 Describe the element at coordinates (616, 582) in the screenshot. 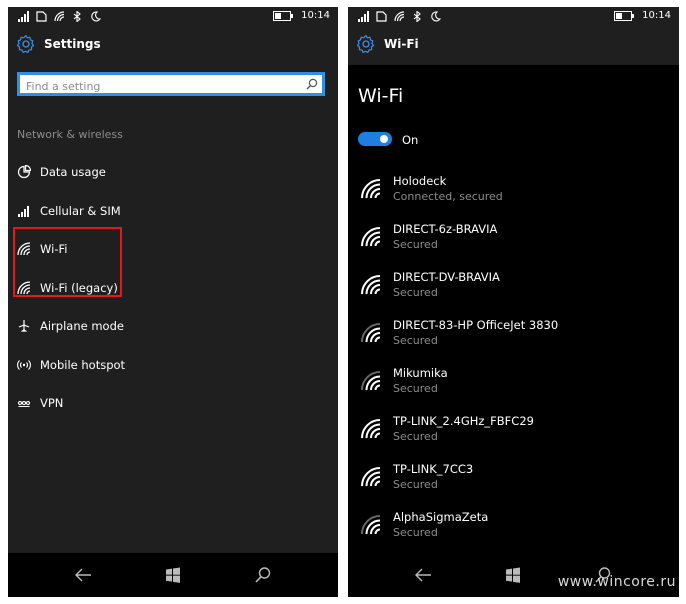

I see `watermark: www.wincore.ru` at that location.